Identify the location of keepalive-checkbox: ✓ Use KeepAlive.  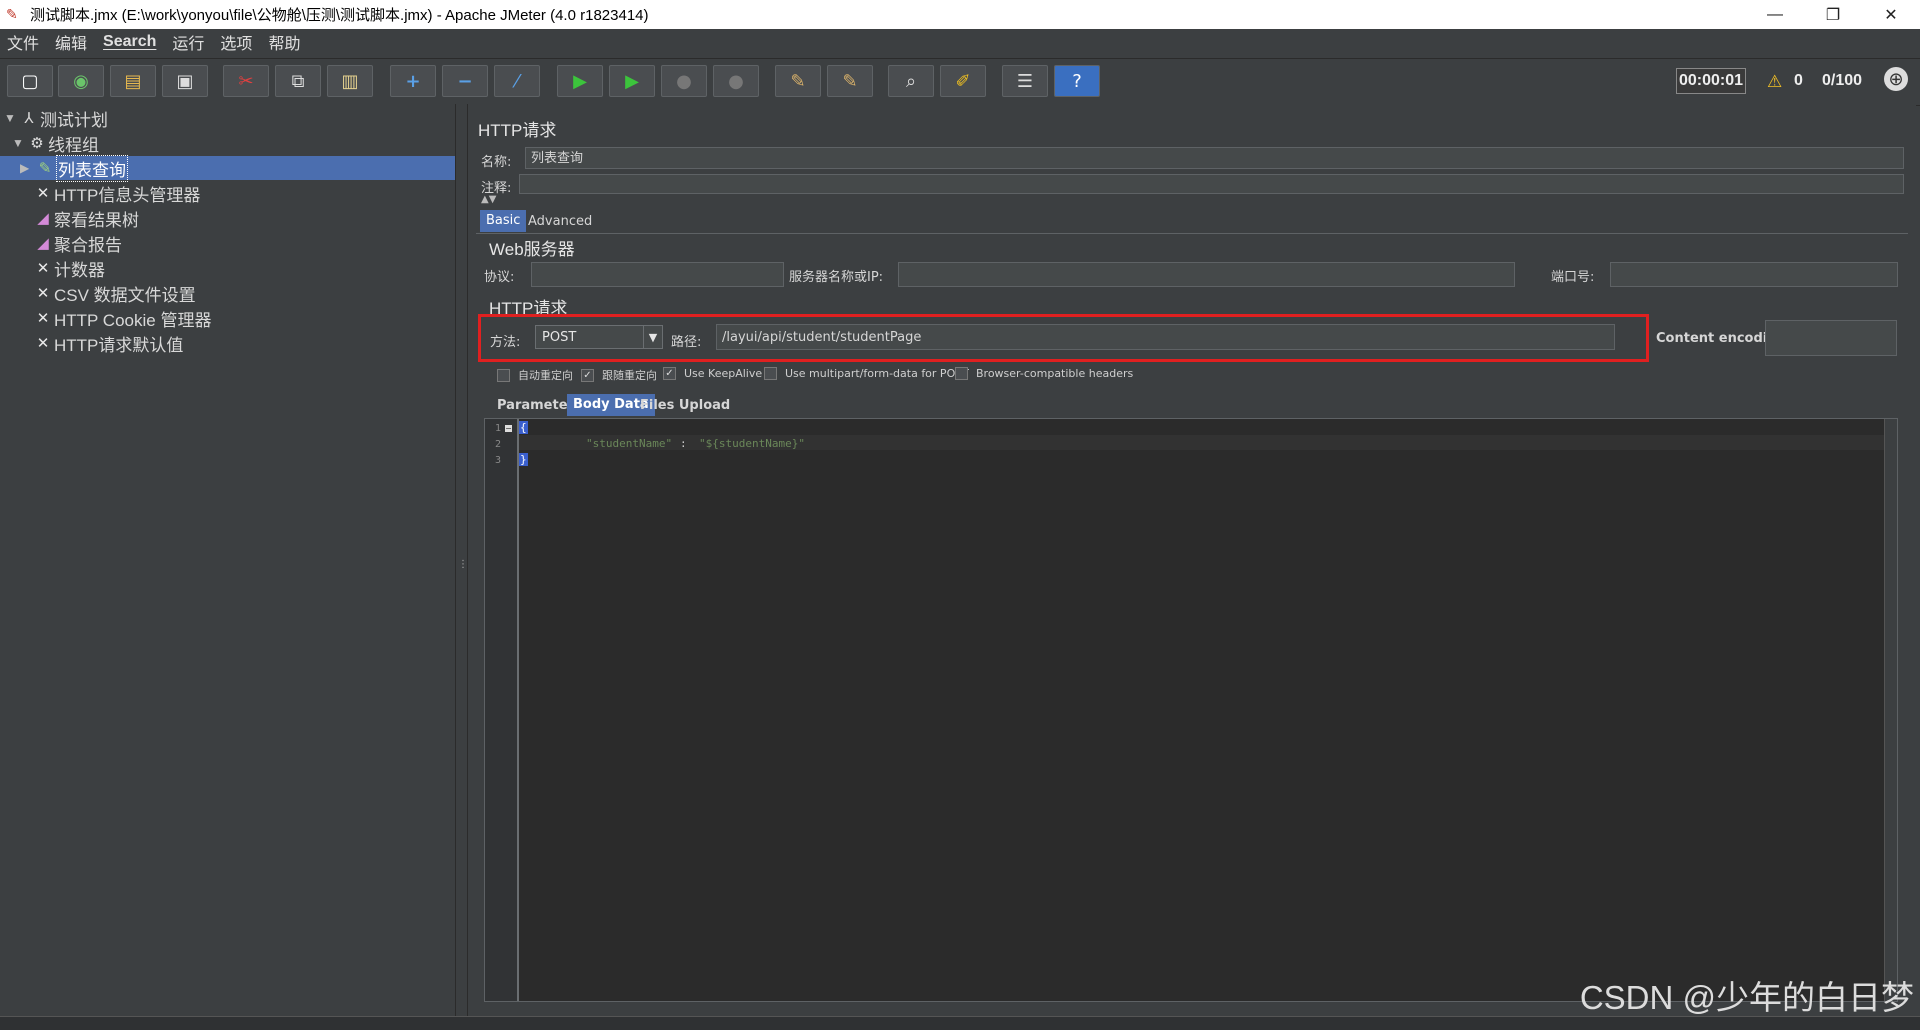
(712, 373).